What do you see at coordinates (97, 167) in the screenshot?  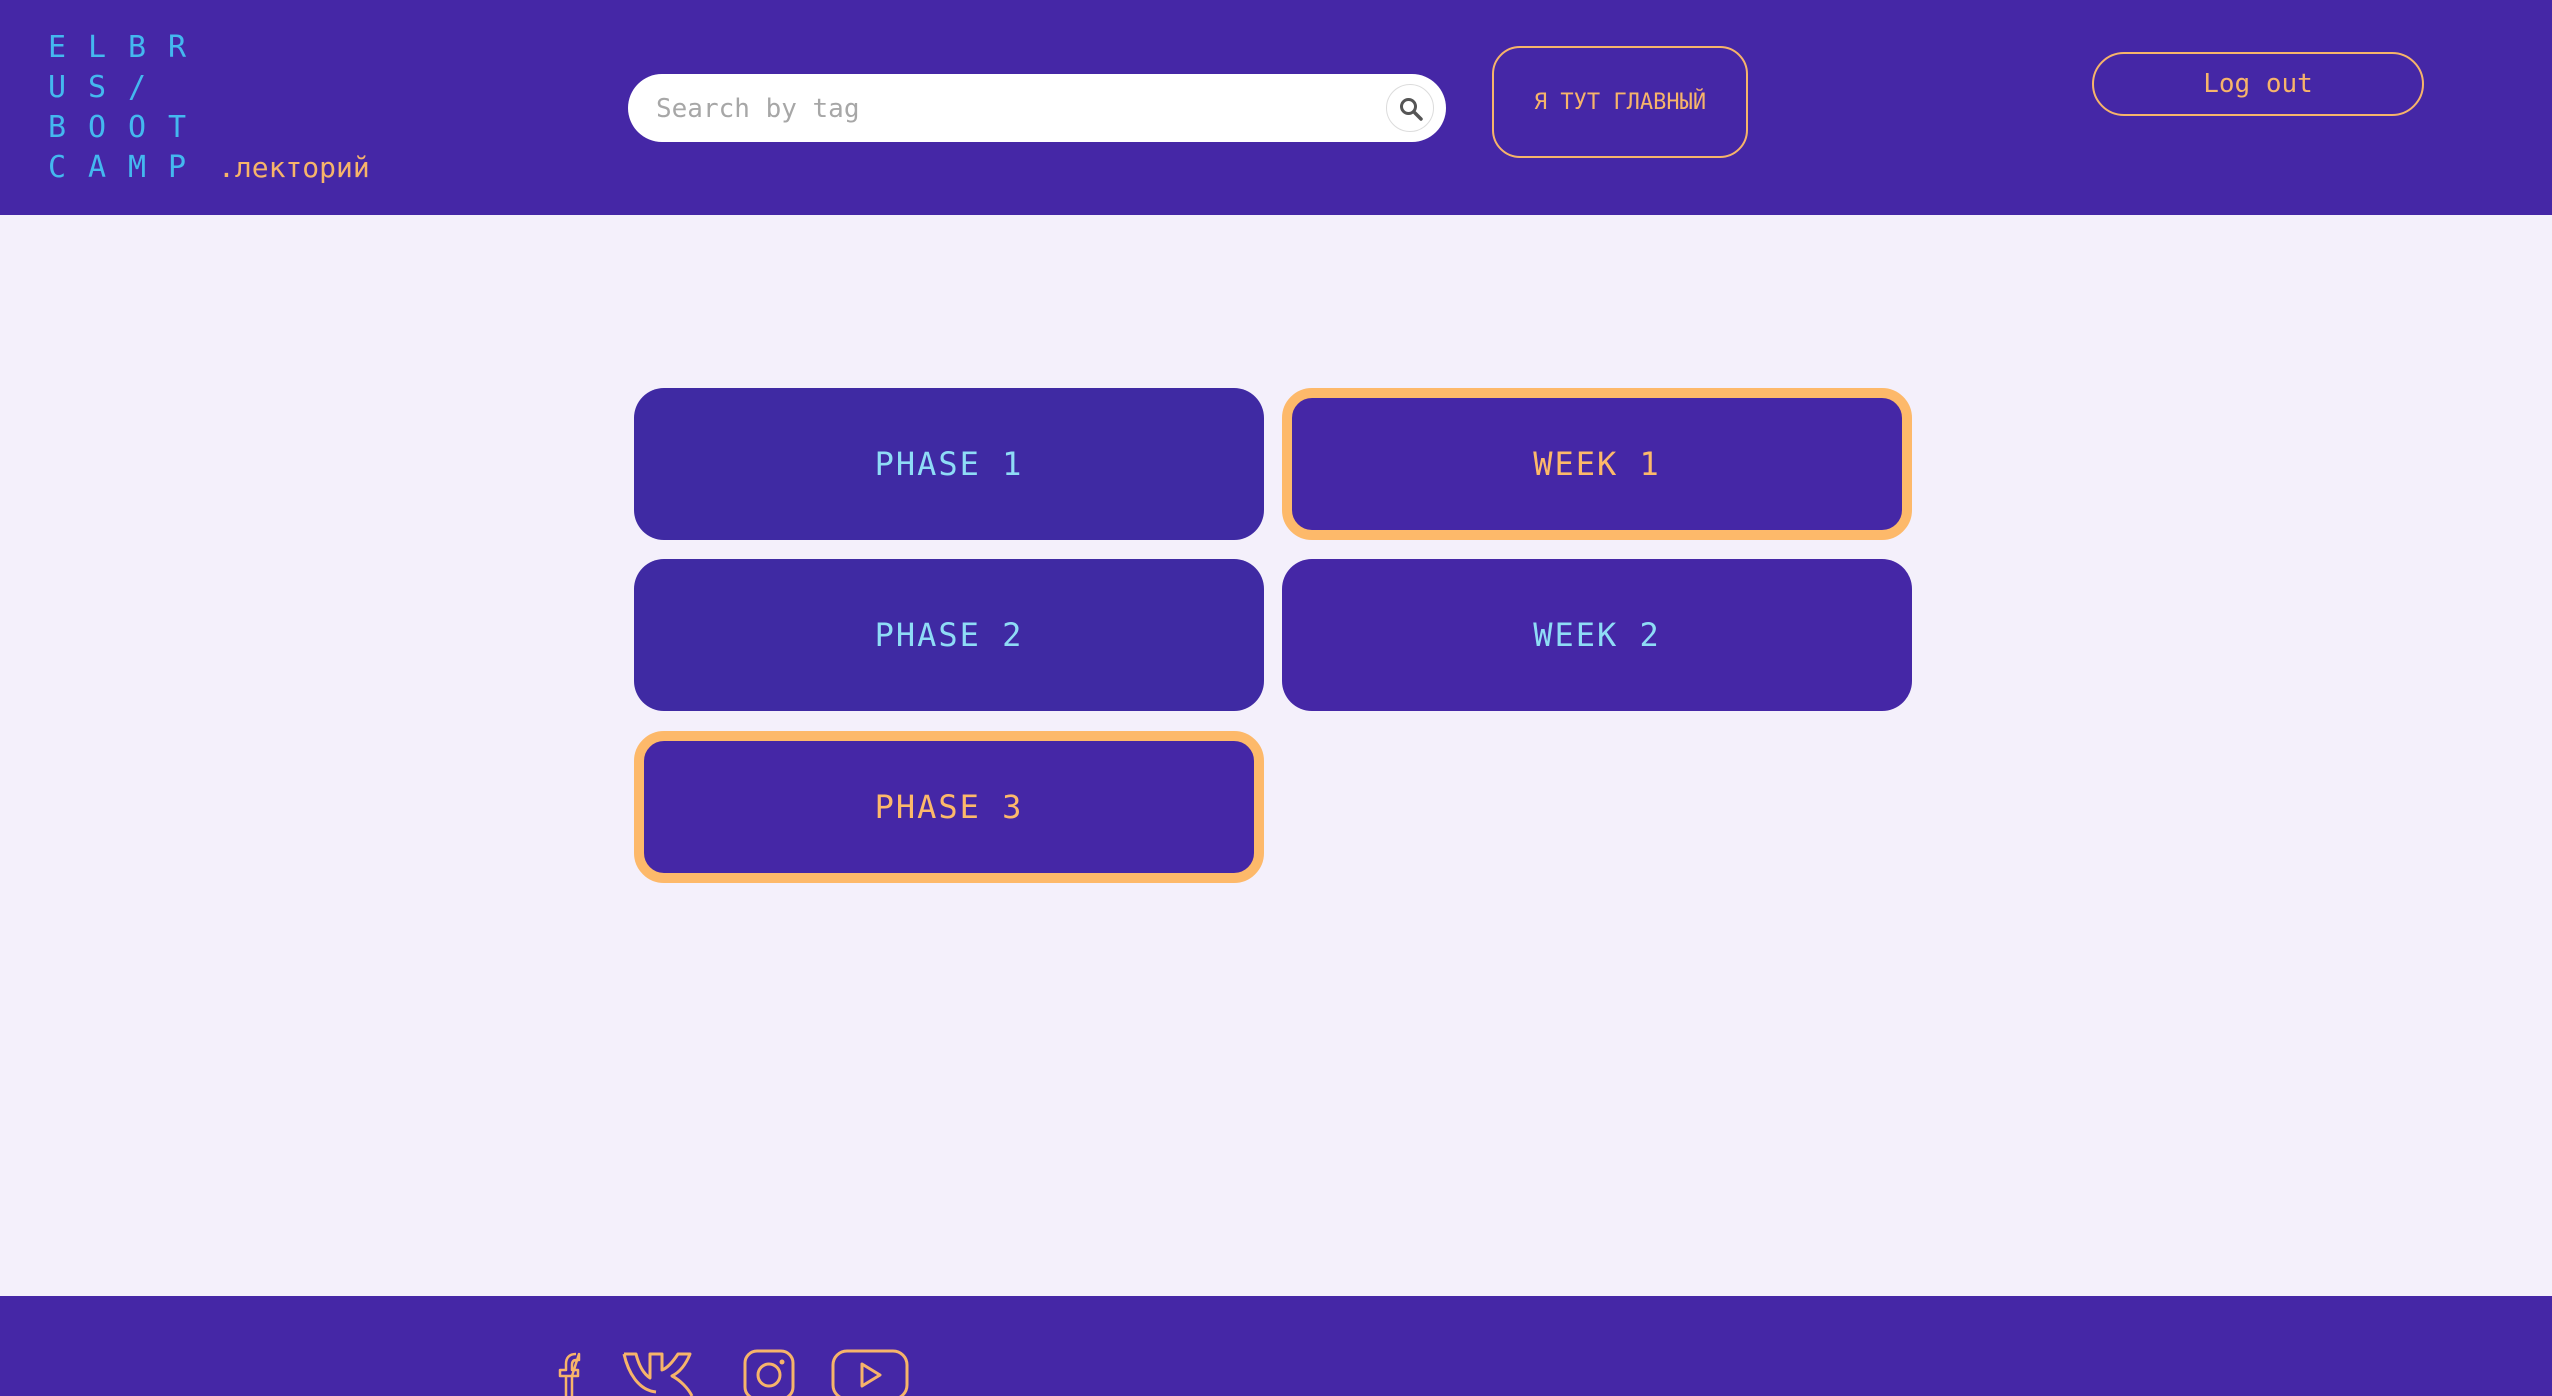 I see `logo-letter: A` at bounding box center [97, 167].